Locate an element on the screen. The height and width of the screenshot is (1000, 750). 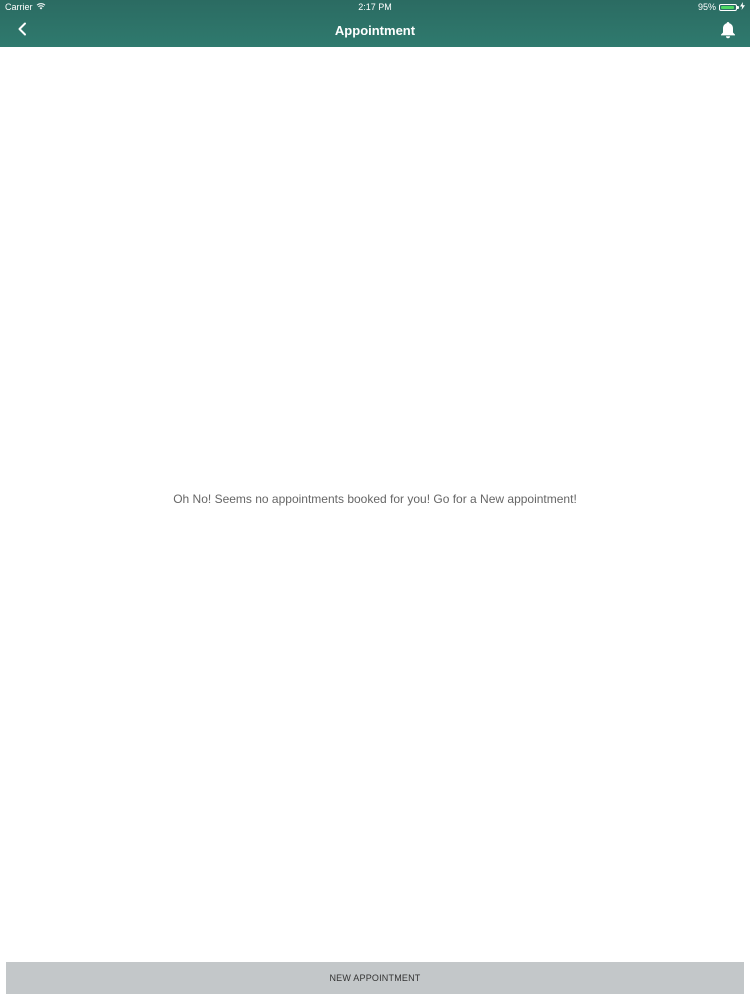
battery-group: 95% is located at coordinates (721, 7).